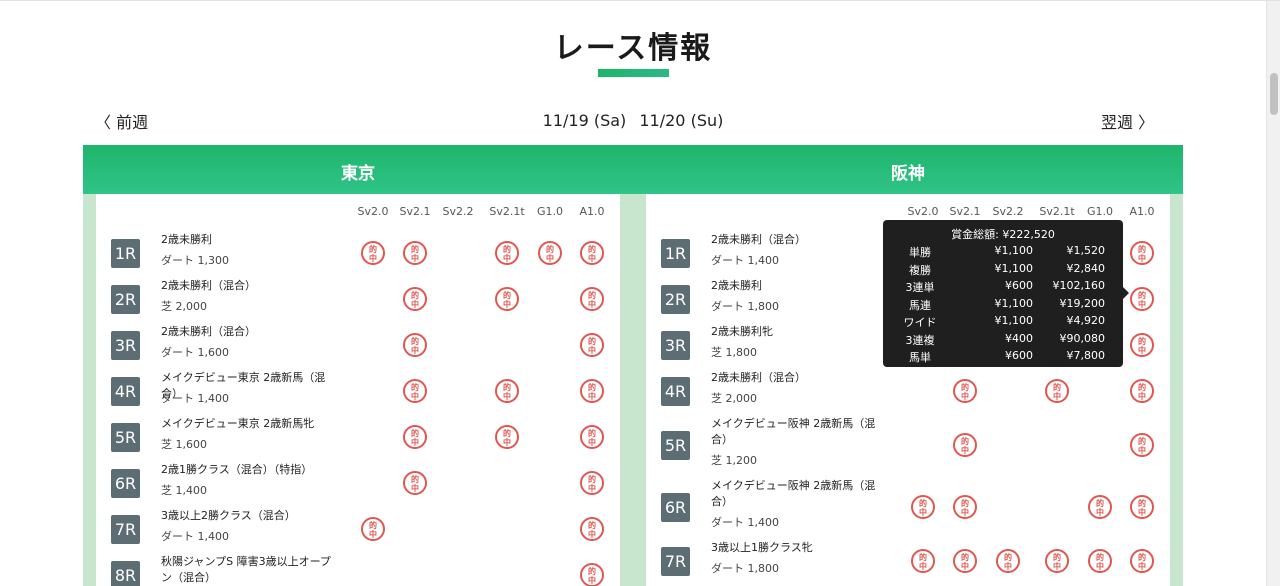 The image size is (1280, 586). I want to click on date-tab-sun: 11/20 (Su), so click(681, 120).